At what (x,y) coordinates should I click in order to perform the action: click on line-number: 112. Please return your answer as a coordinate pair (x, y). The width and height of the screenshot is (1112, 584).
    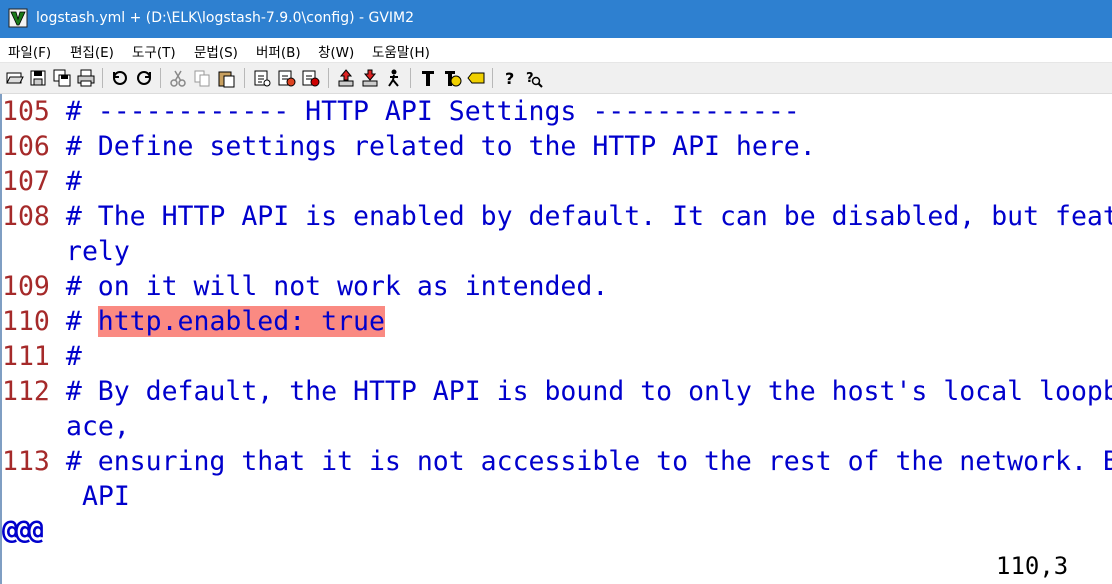
    Looking at the image, I should click on (26, 391).